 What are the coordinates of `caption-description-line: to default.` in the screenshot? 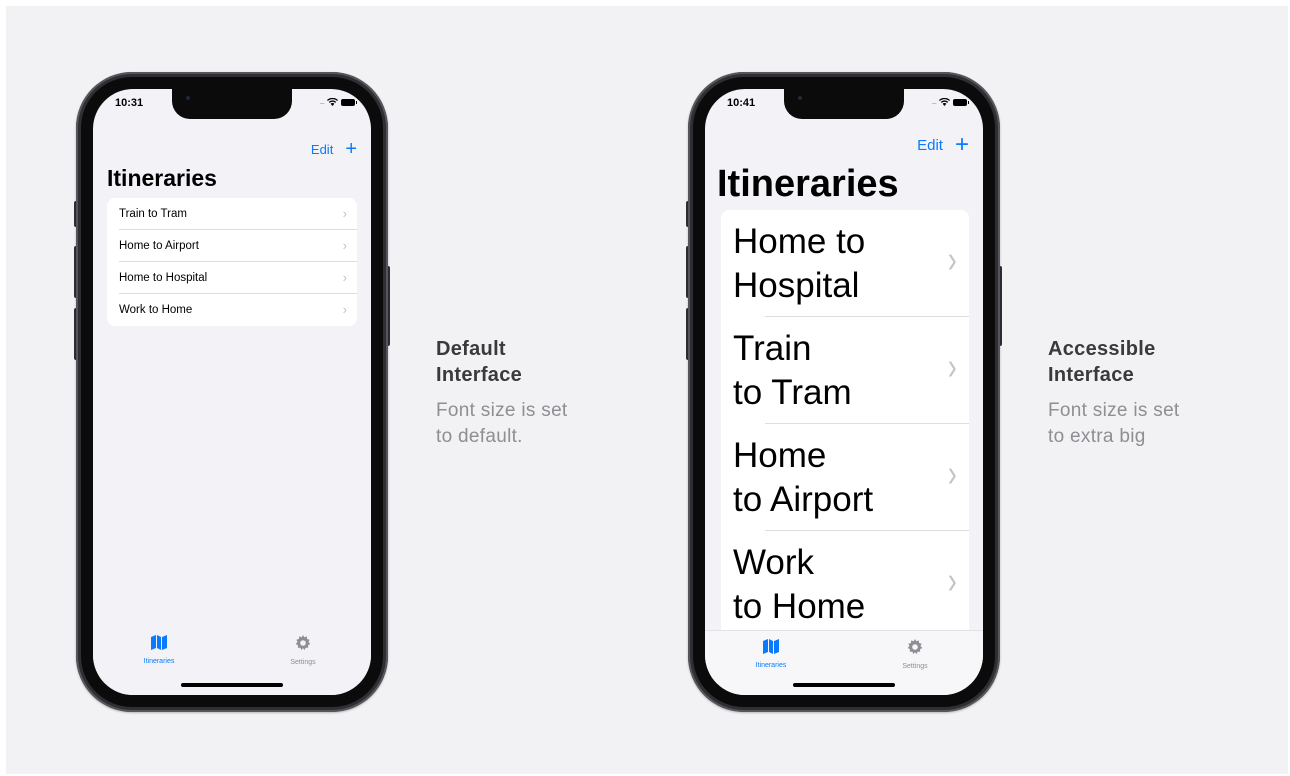 It's located at (479, 436).